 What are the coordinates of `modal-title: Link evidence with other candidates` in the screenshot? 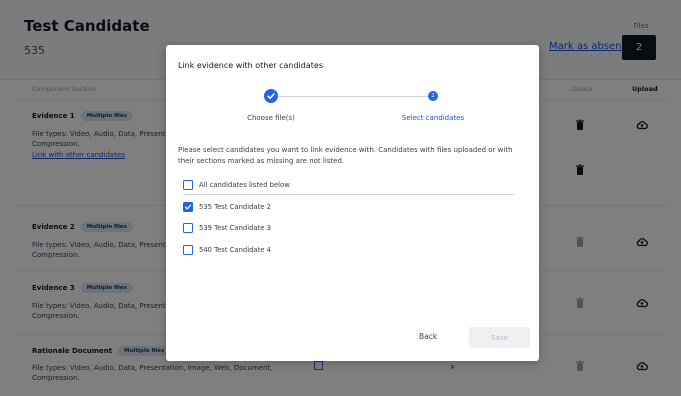 It's located at (250, 65).